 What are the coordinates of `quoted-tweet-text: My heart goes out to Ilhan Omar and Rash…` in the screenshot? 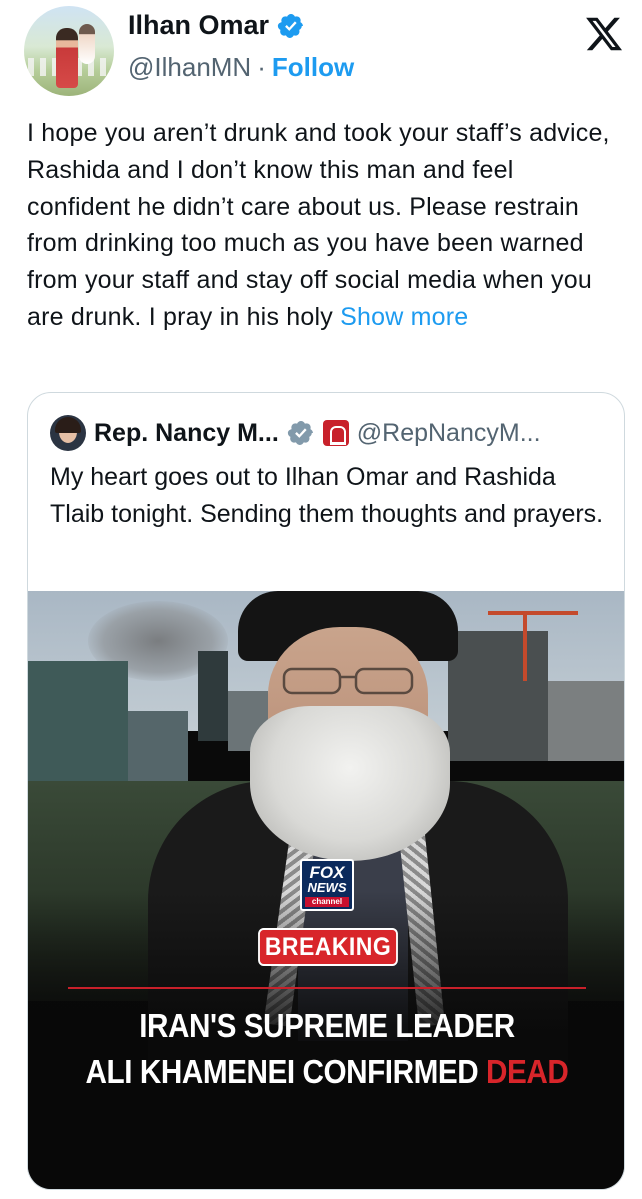 It's located at (327, 495).